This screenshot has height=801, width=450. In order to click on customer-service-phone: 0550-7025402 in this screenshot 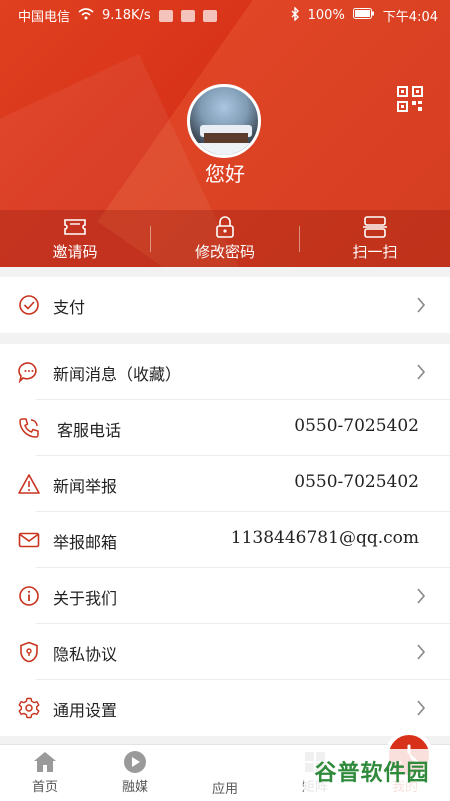, I will do `click(356, 426)`.